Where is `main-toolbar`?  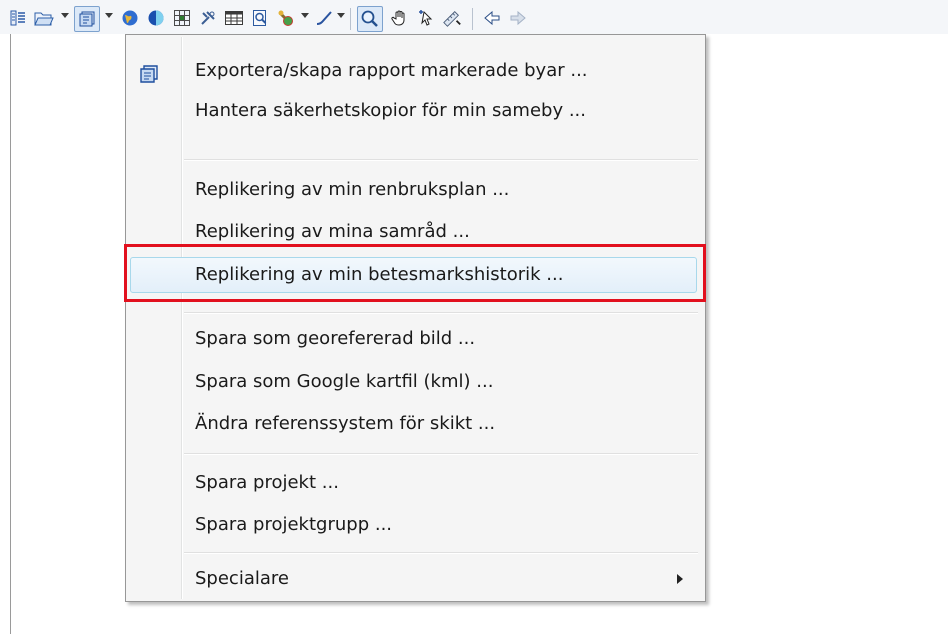 main-toolbar is located at coordinates (474, 17).